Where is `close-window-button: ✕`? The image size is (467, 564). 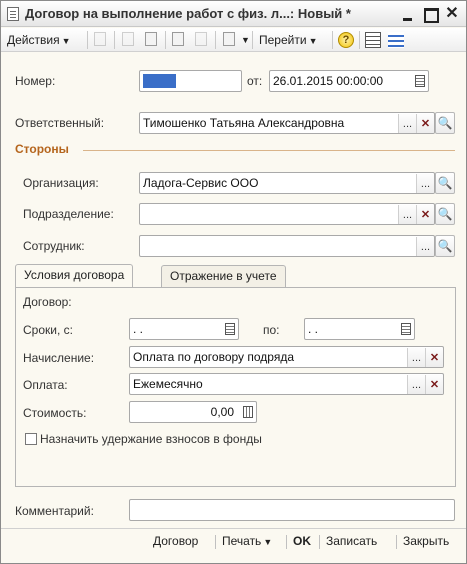
close-window-button: ✕ is located at coordinates (452, 14).